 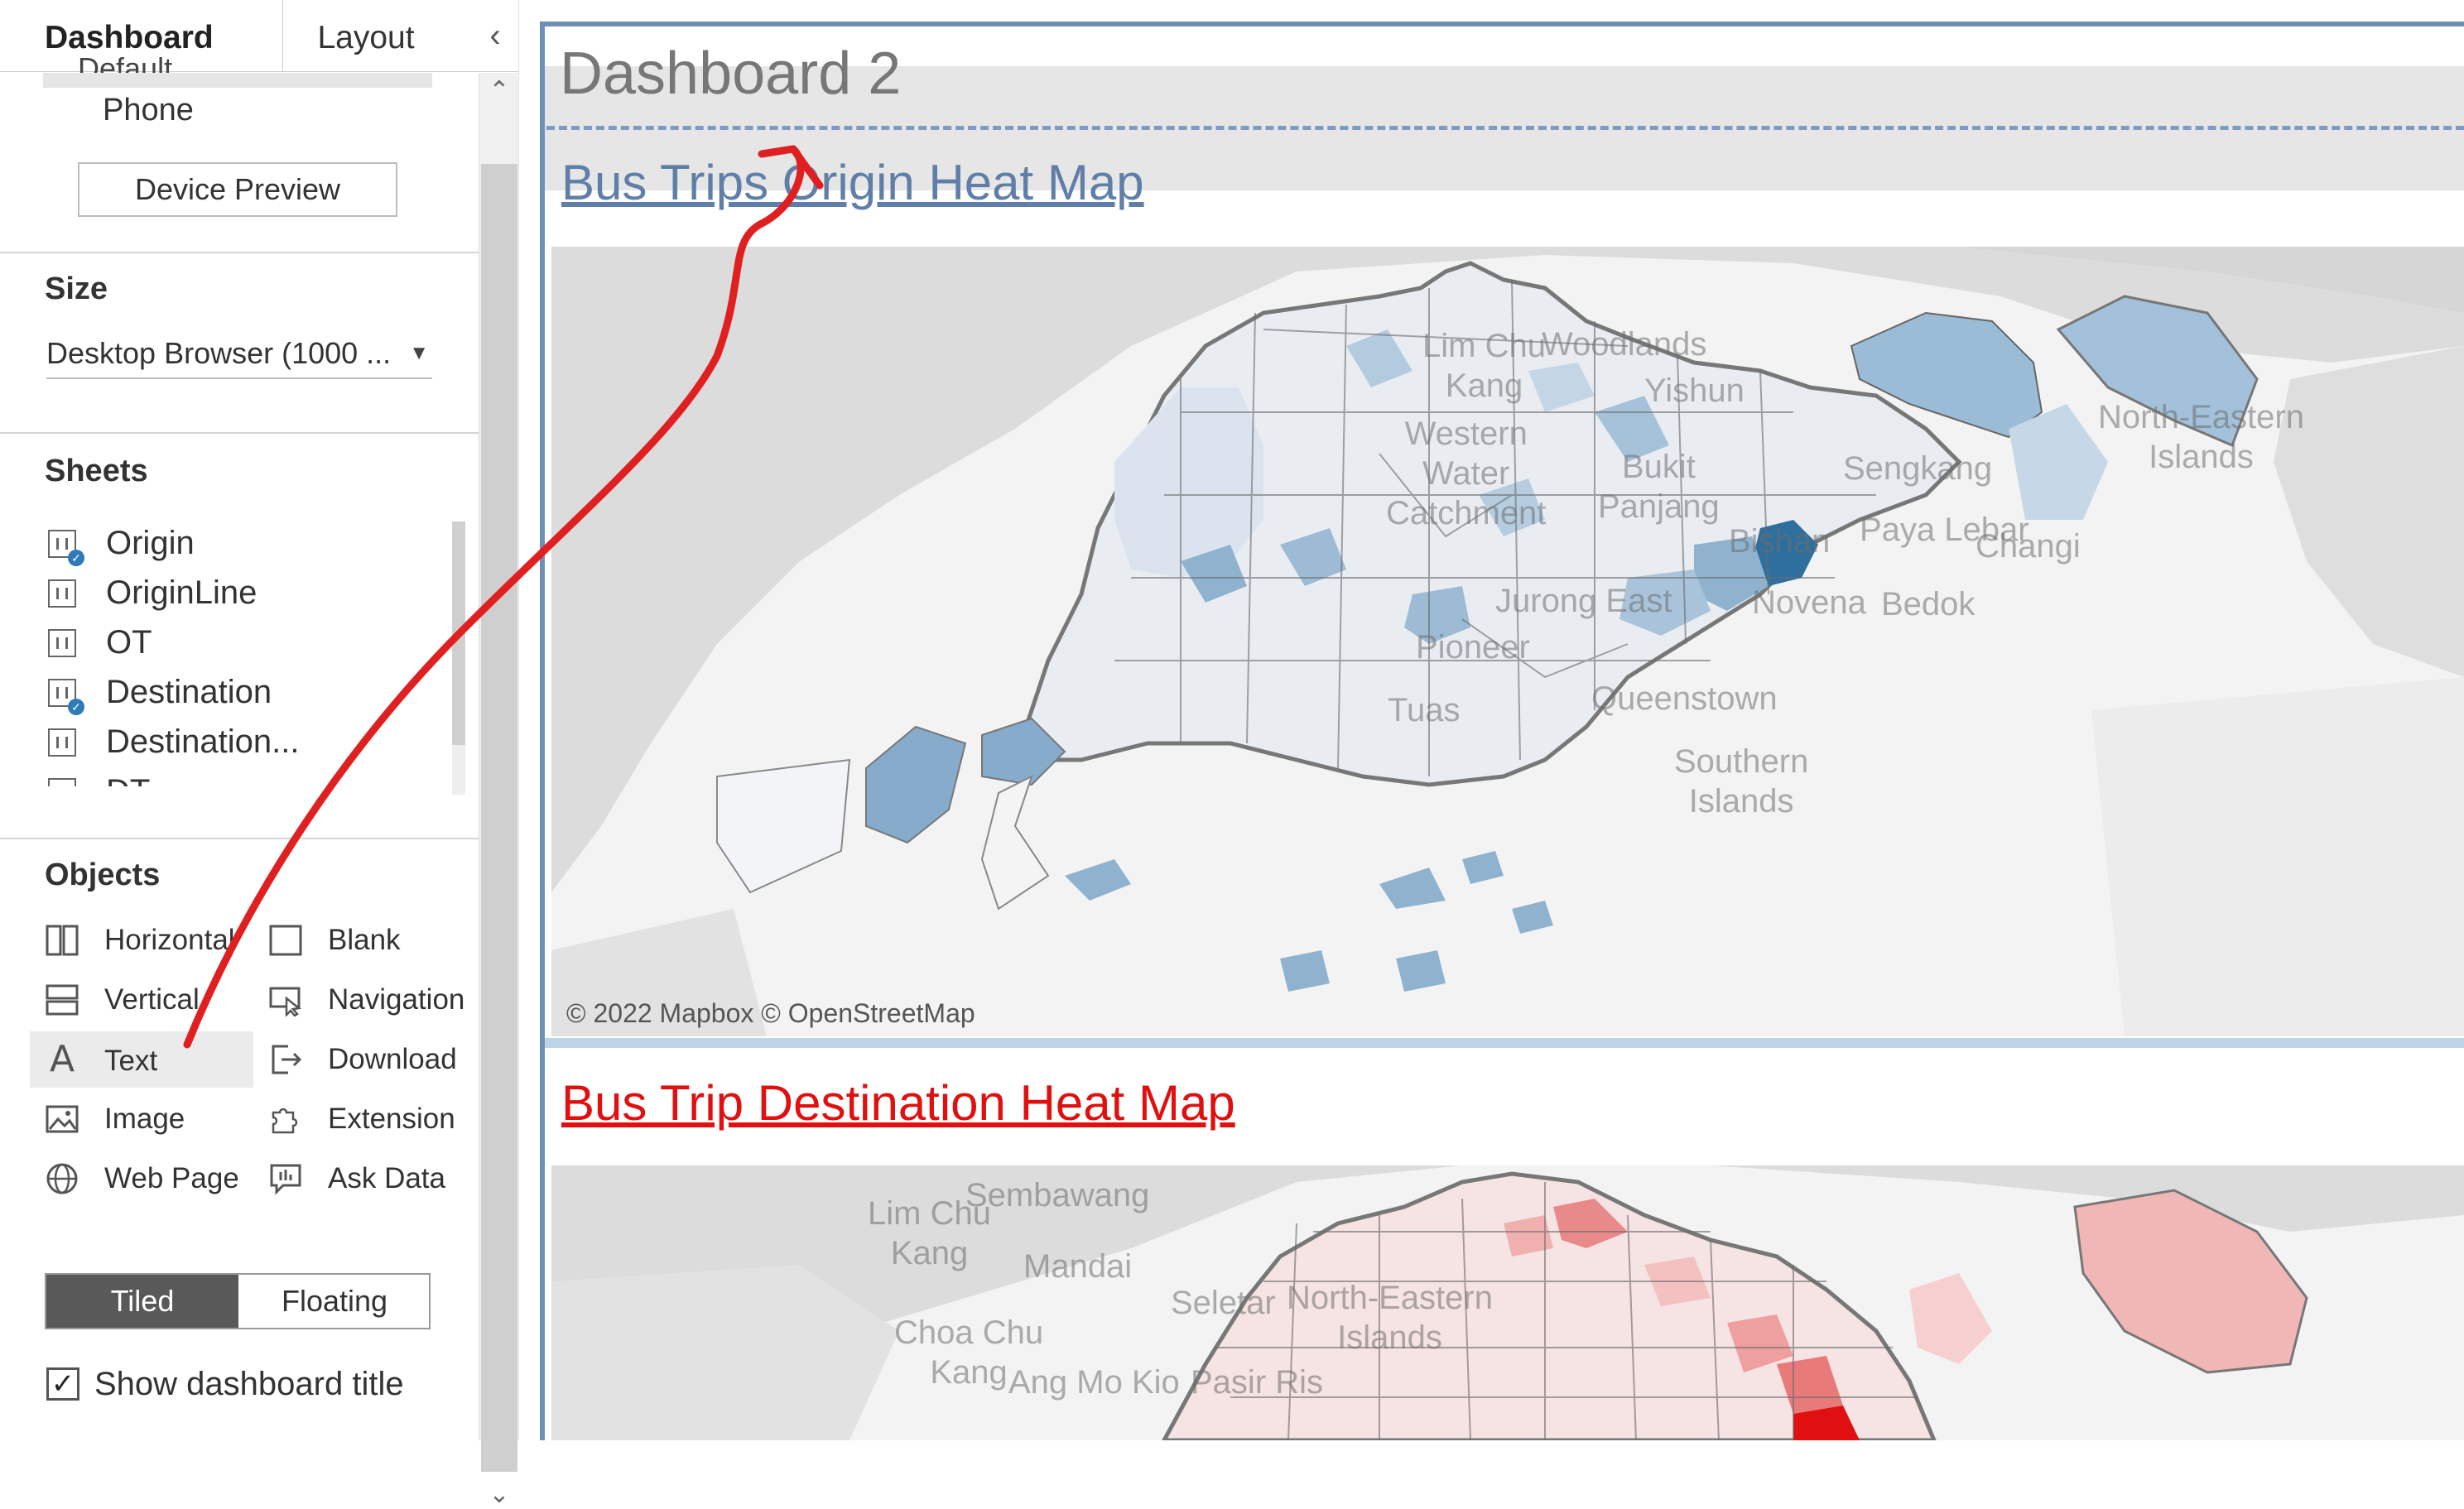 I want to click on map-label: Tuas, so click(x=1424, y=710).